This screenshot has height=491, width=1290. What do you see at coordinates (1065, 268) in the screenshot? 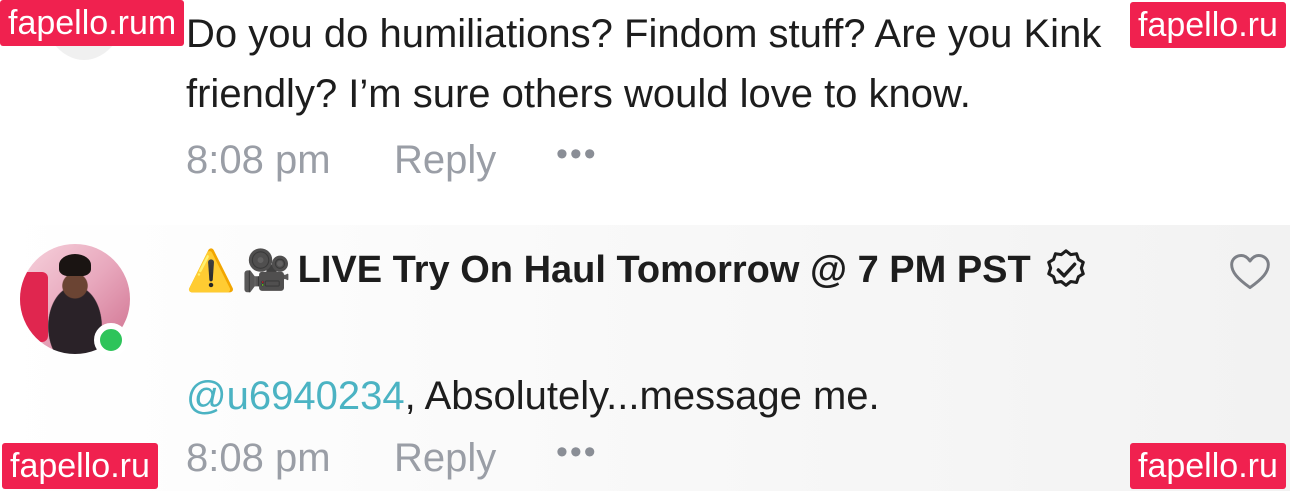
I see `verified-badge-icon` at bounding box center [1065, 268].